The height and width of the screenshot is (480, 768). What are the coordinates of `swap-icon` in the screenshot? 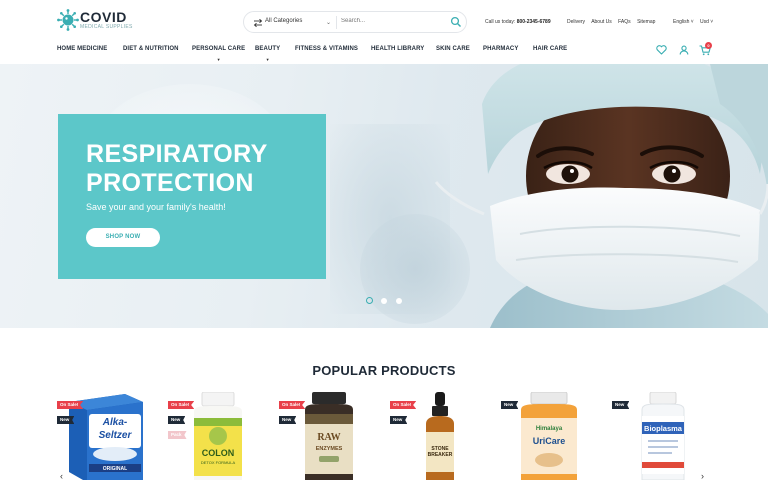 It's located at (258, 23).